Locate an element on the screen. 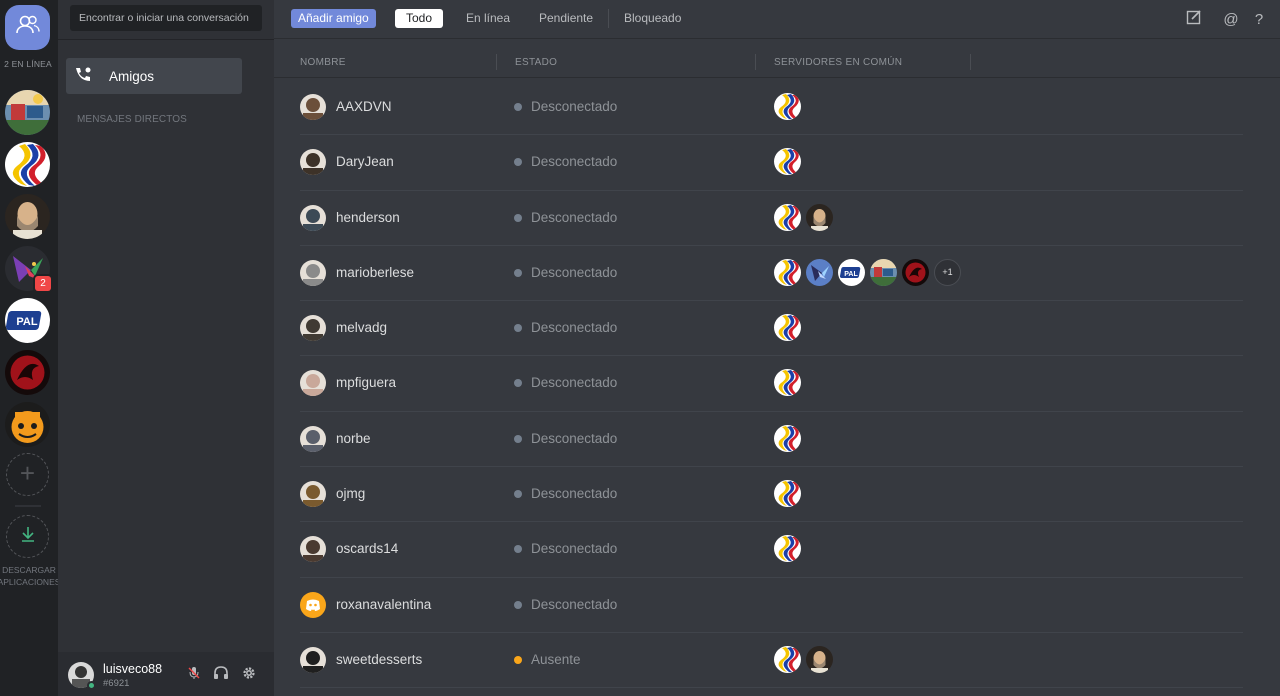  friends-icon is located at coordinates (28, 27).